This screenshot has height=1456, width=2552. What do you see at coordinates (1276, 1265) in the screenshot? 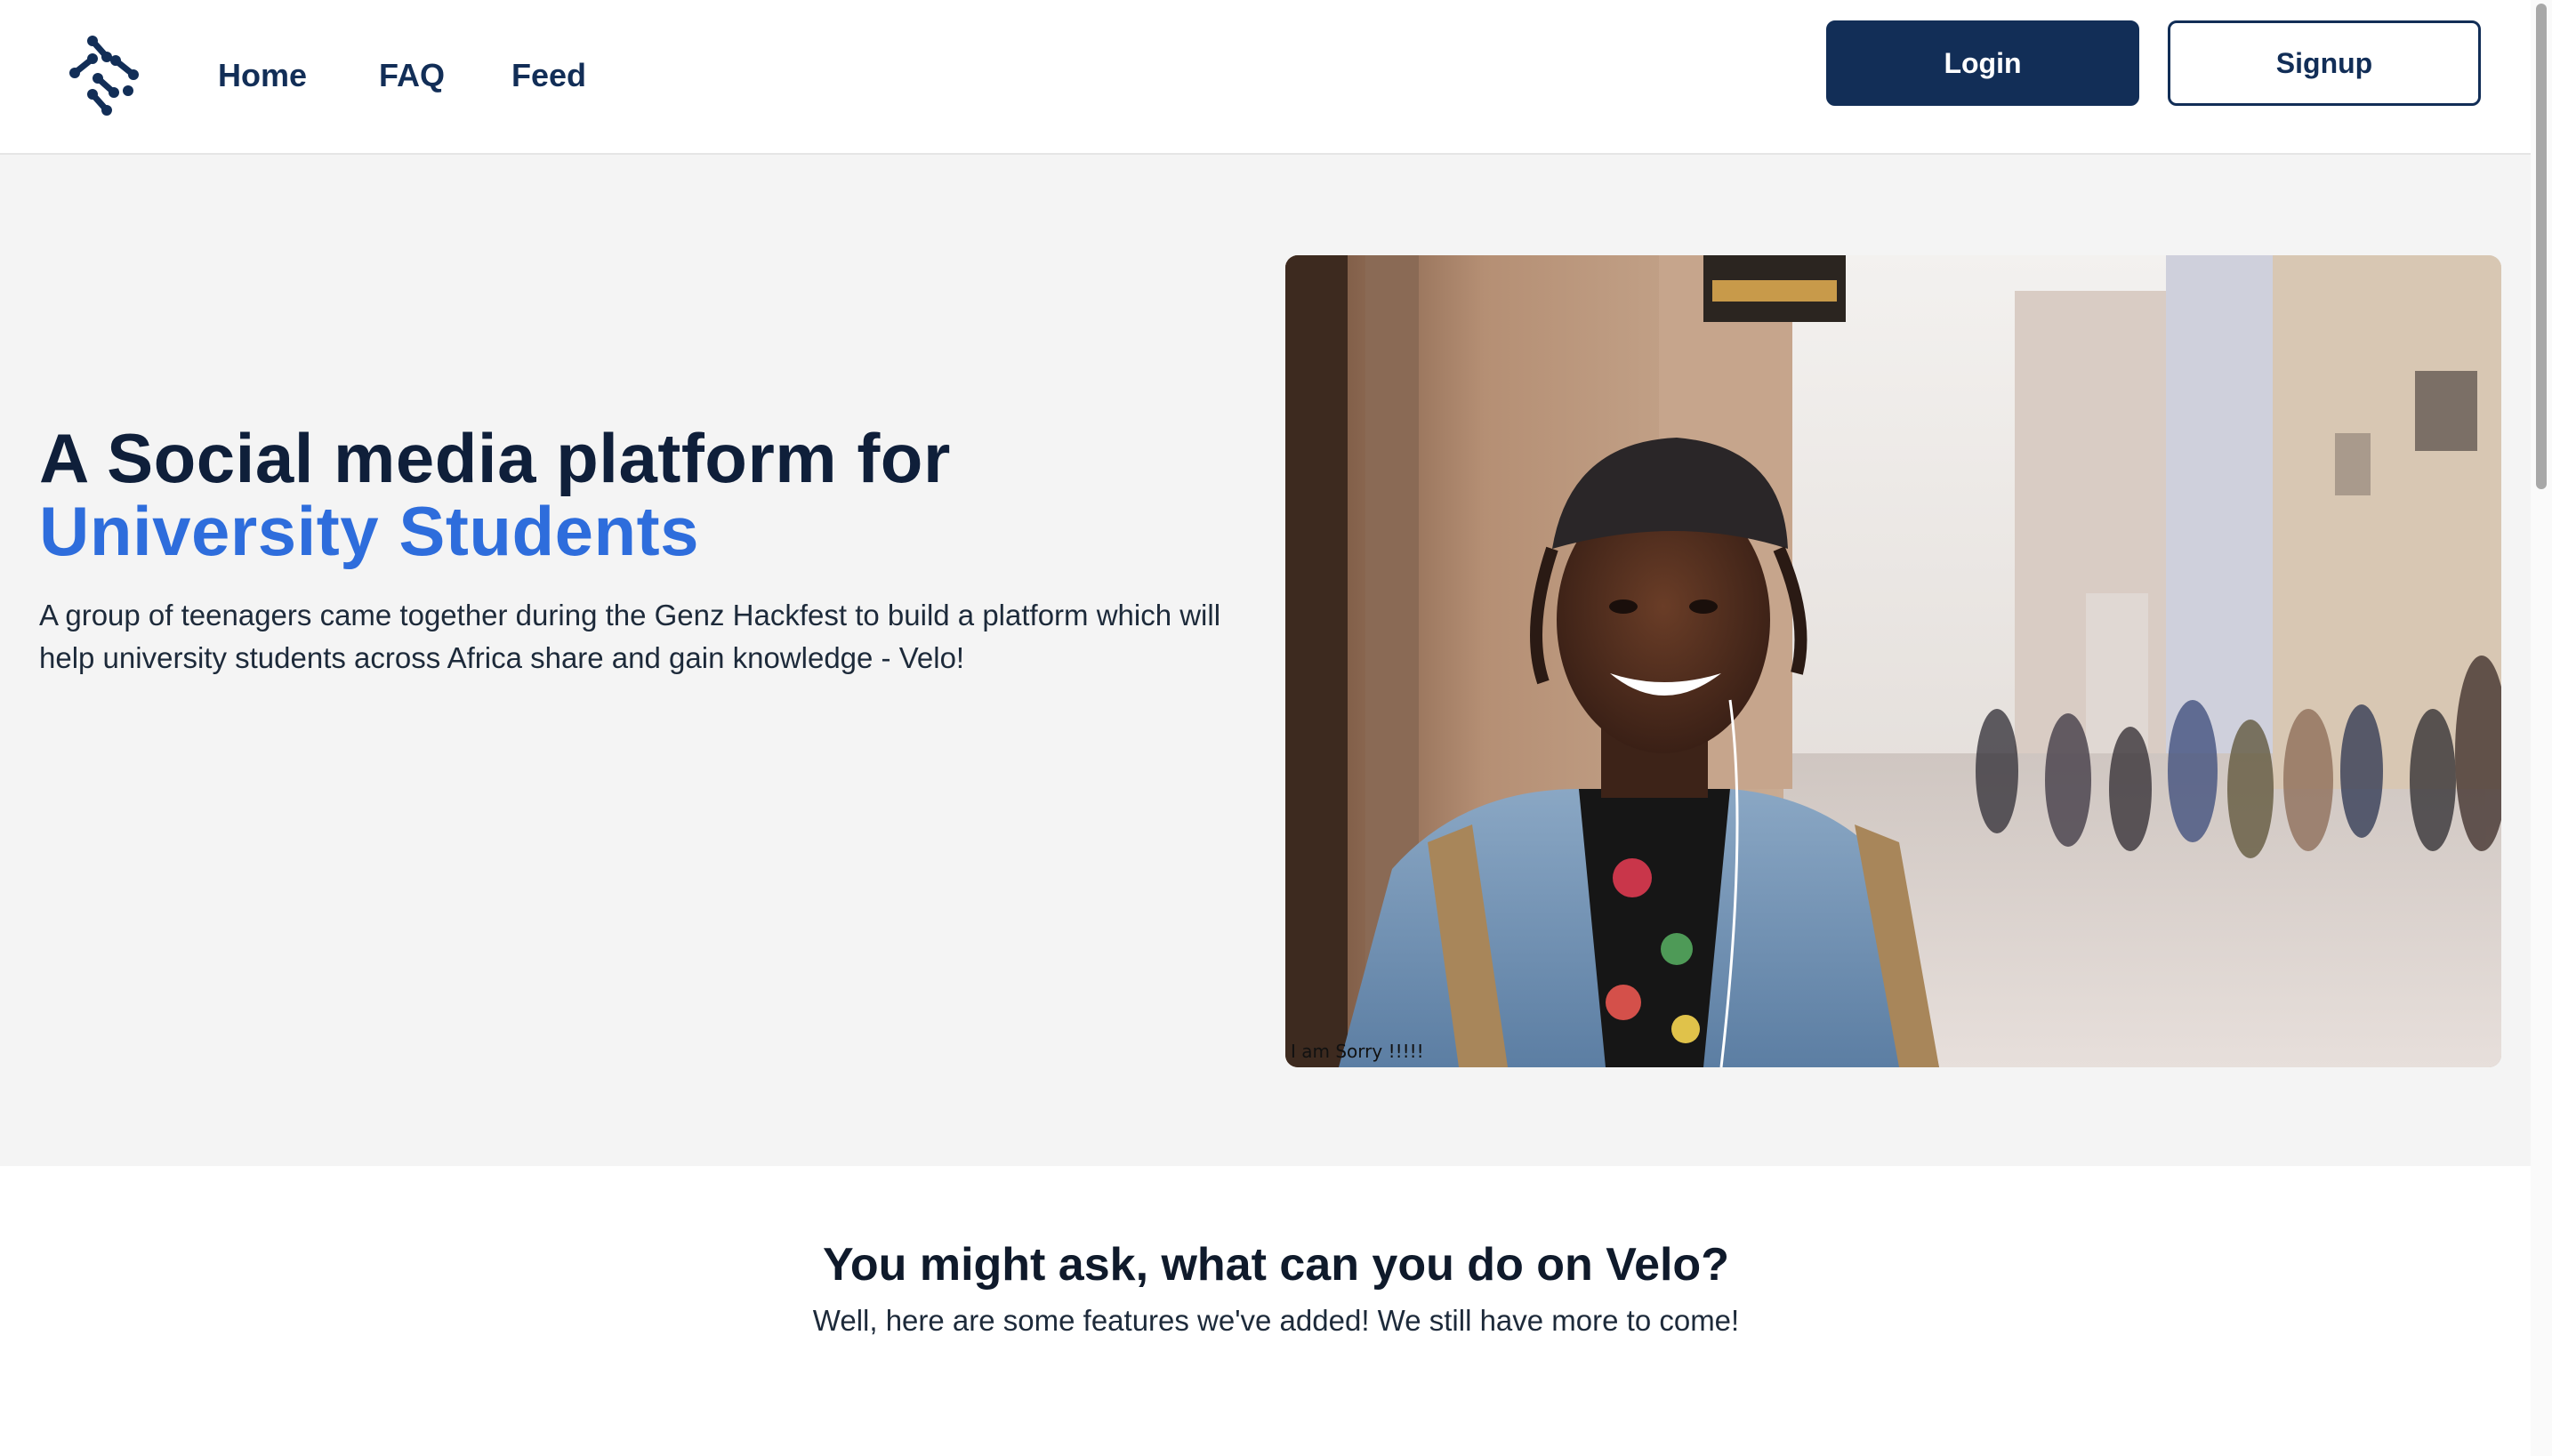
I see `features-title: You might ask, what can you do on Velo?` at bounding box center [1276, 1265].